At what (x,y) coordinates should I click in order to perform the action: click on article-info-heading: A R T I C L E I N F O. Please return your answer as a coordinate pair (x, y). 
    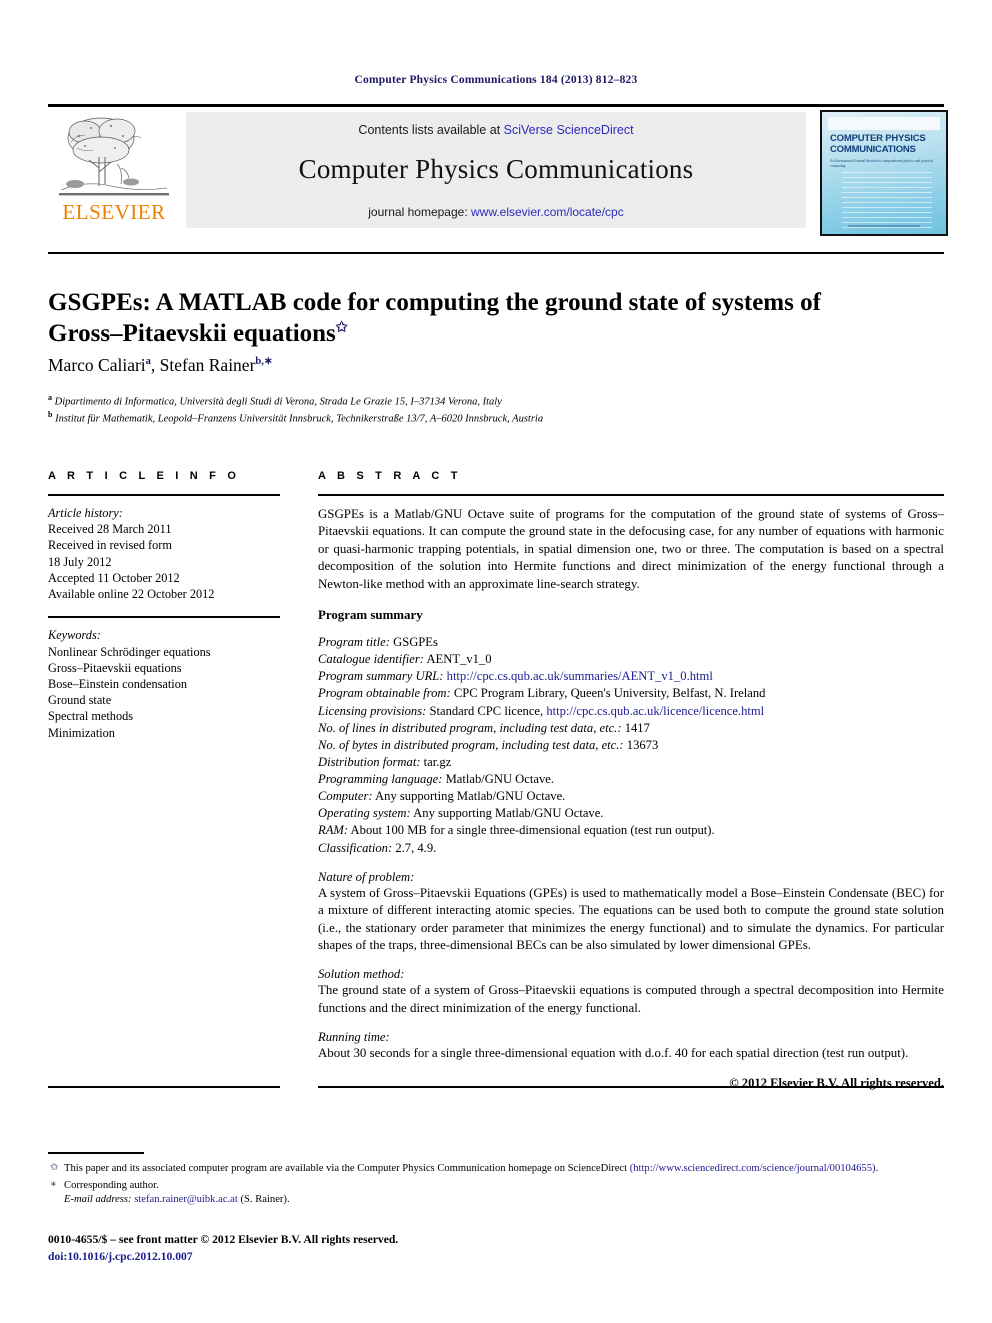
    Looking at the image, I should click on (144, 476).